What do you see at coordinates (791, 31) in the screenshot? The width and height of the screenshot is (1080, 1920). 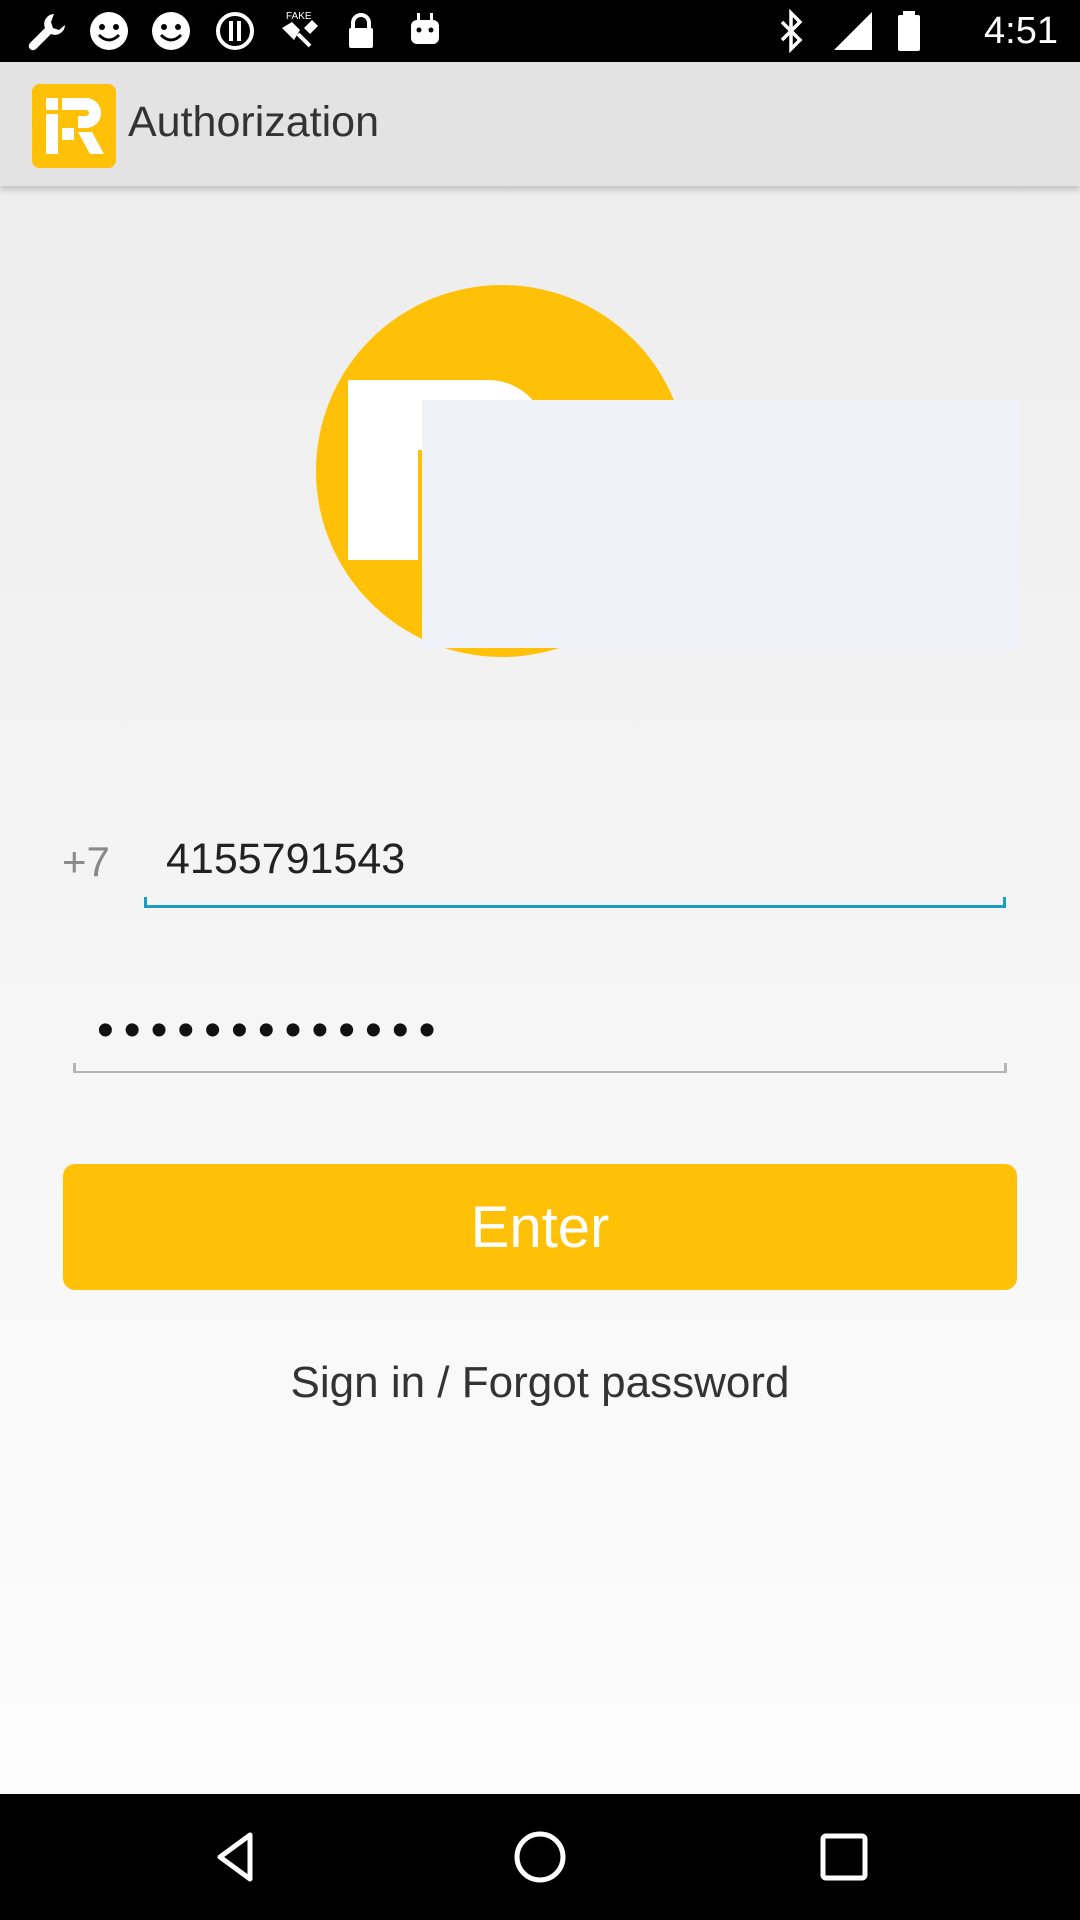 I see `bluetooth-icon` at bounding box center [791, 31].